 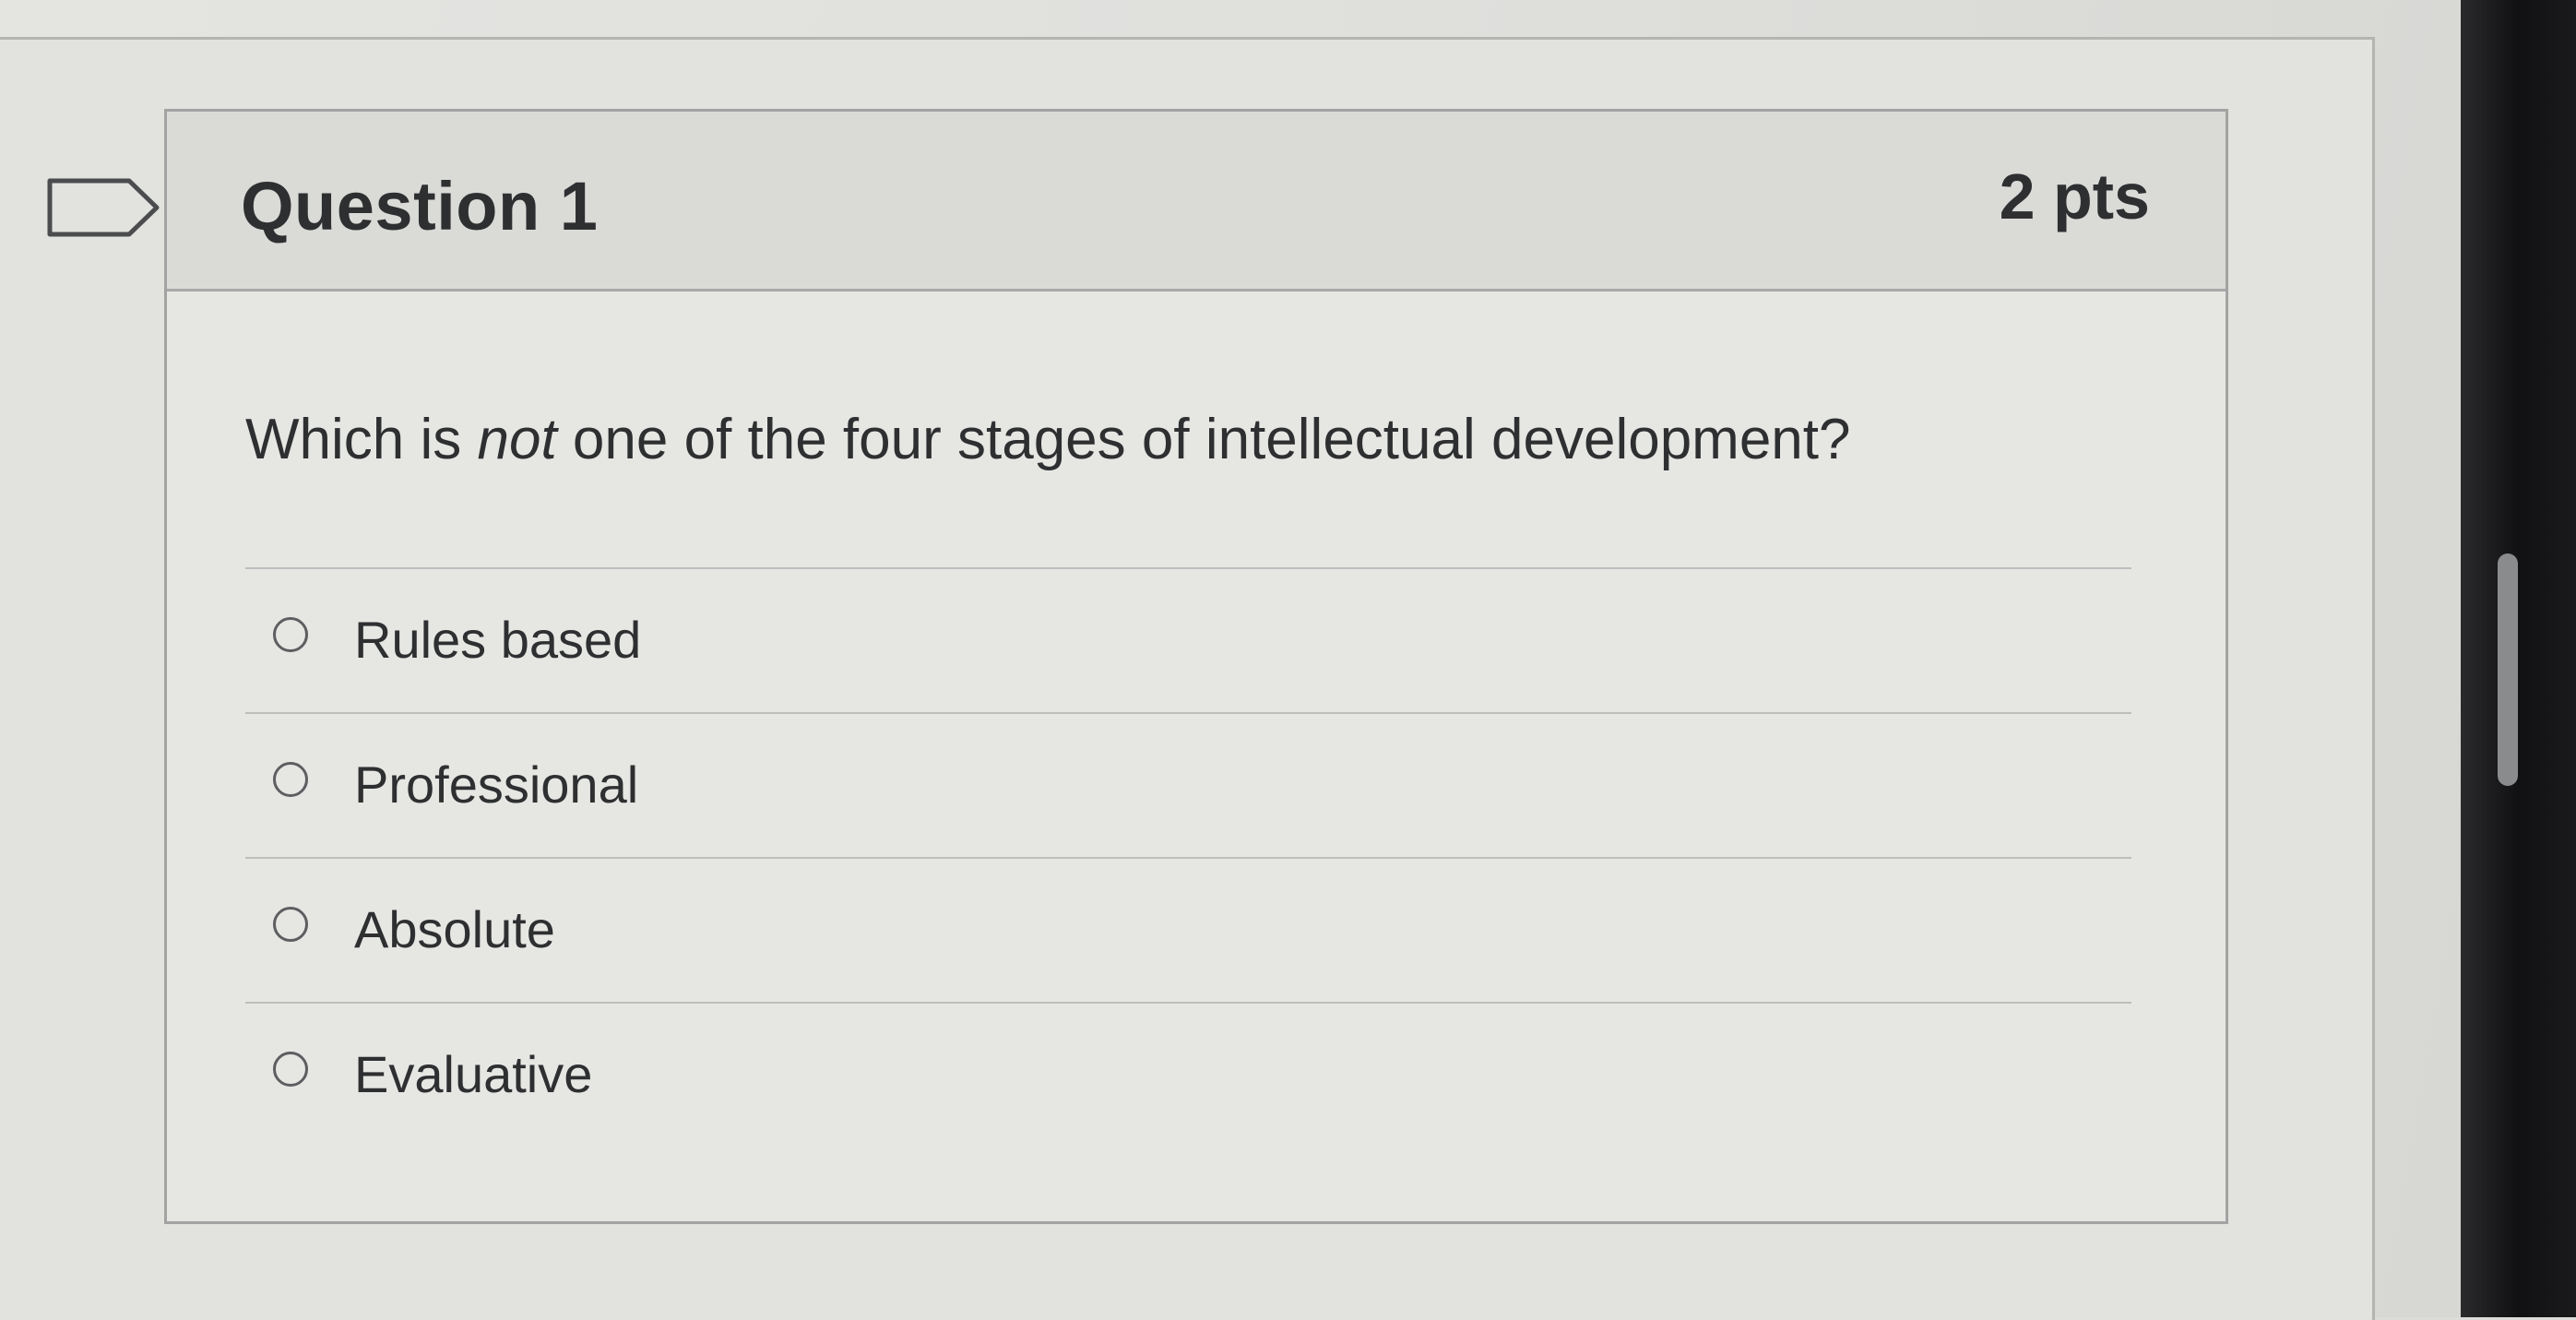 What do you see at coordinates (420, 206) in the screenshot?
I see `question-title: Question 1` at bounding box center [420, 206].